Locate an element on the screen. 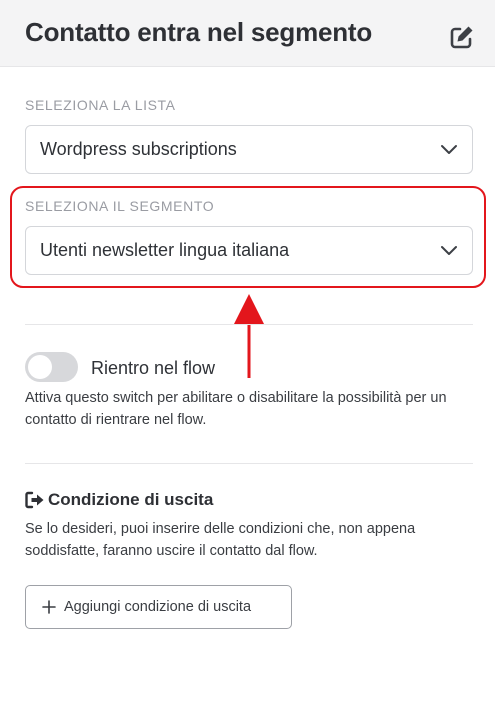  panel-header: Contatto entra nel segmento is located at coordinates (247, 33).